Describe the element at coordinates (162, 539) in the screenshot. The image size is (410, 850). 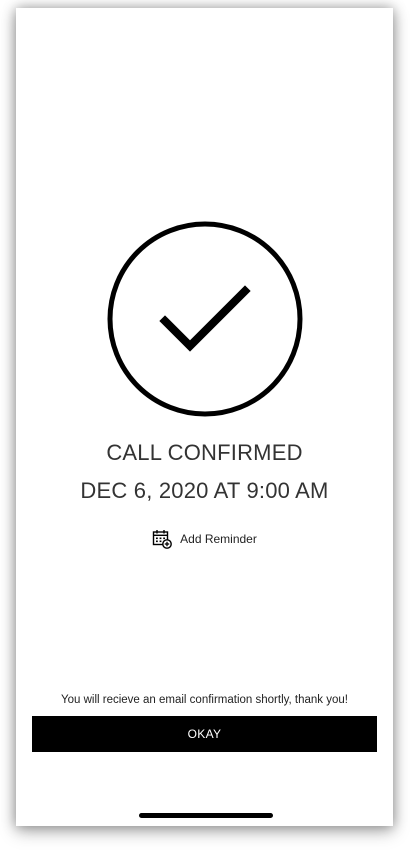
I see `calendar-add-icon` at that location.